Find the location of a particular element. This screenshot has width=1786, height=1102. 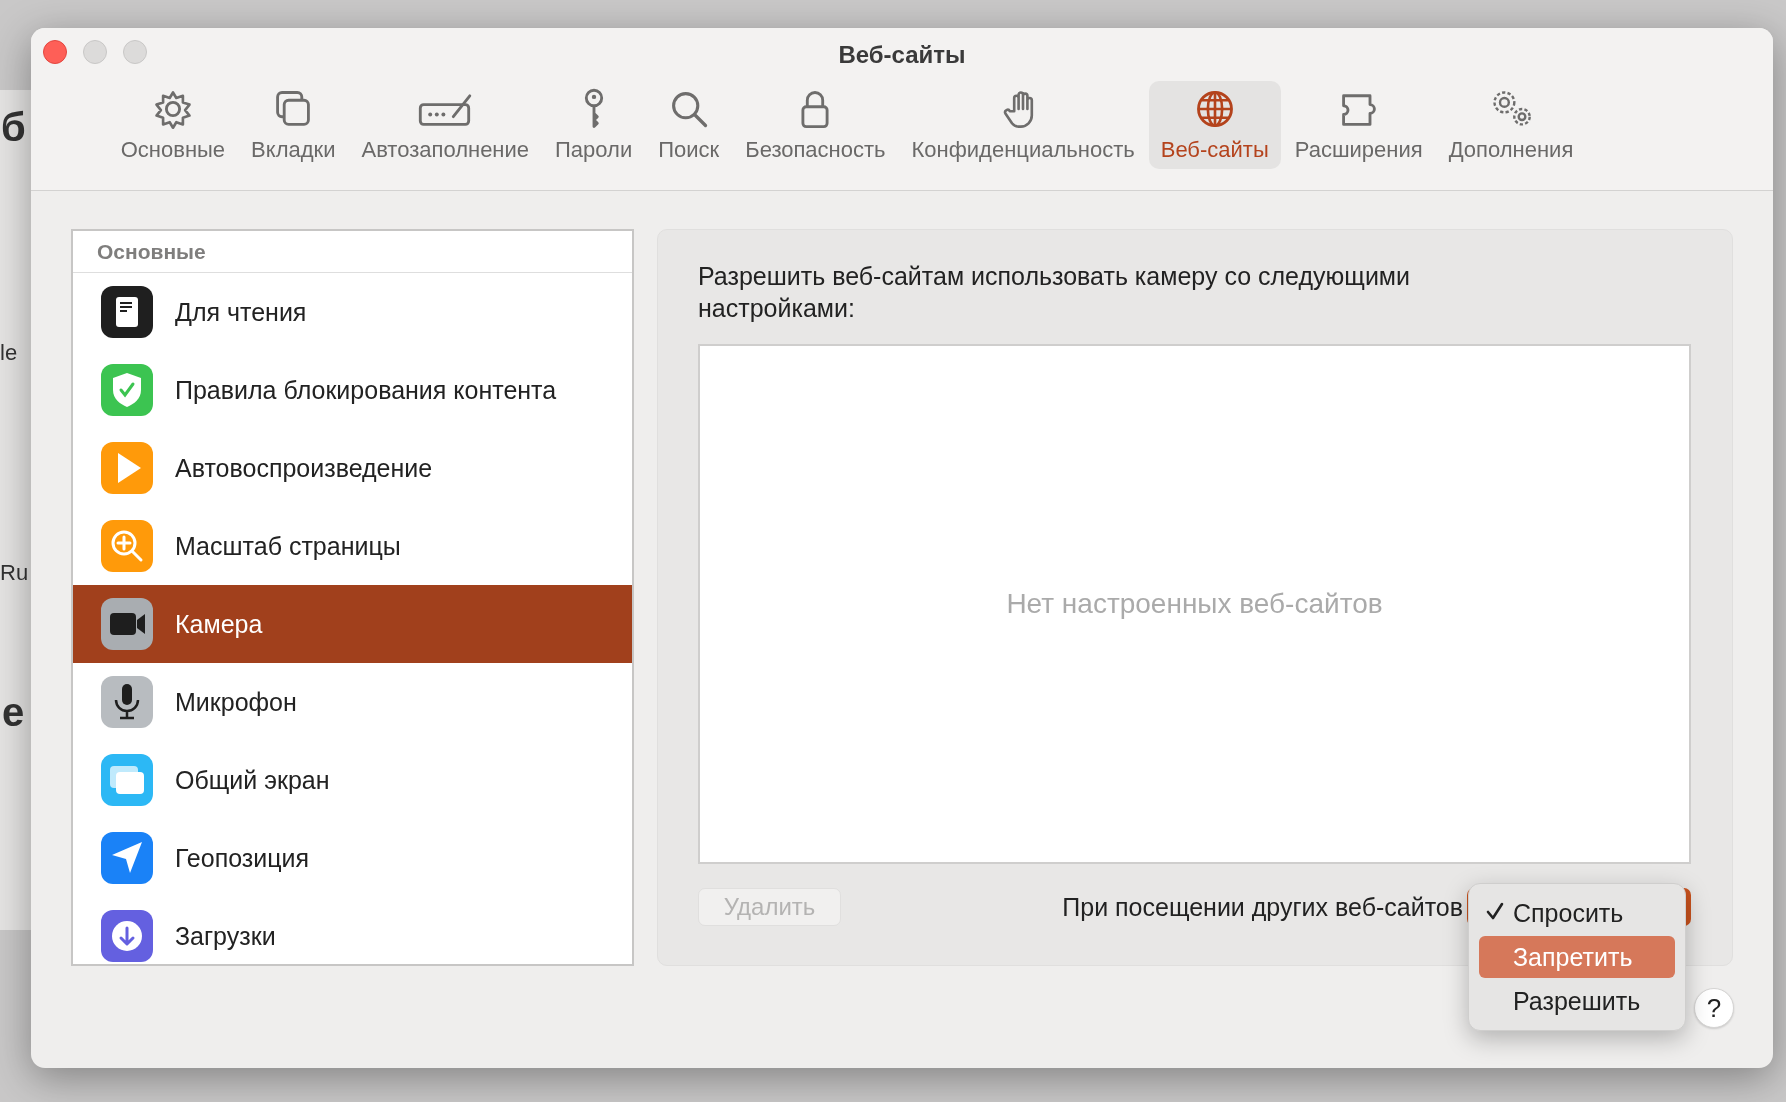

toolbar-tab: Автозаполнение is located at coordinates (445, 125).